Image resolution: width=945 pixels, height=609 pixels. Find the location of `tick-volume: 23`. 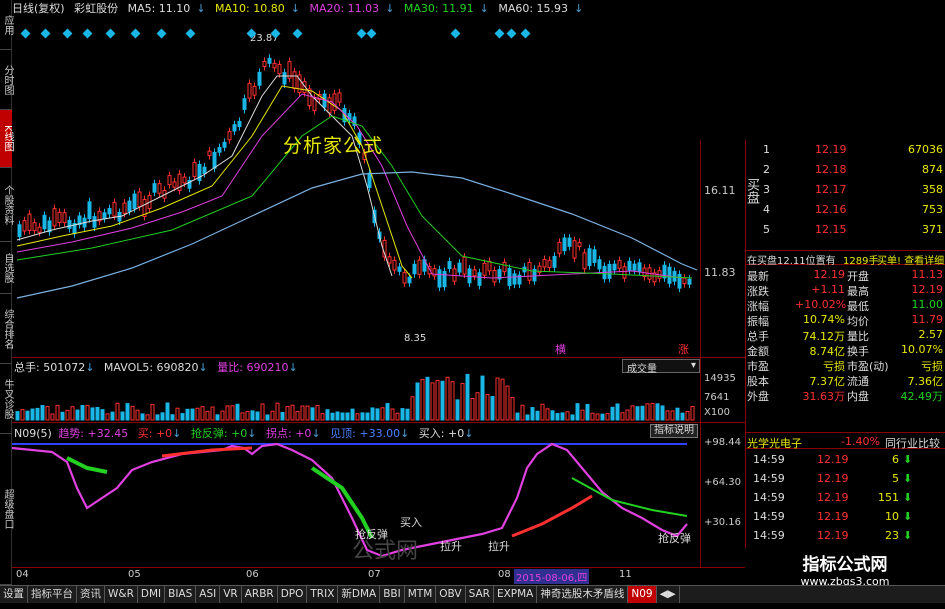

tick-volume: 23 is located at coordinates (892, 535).